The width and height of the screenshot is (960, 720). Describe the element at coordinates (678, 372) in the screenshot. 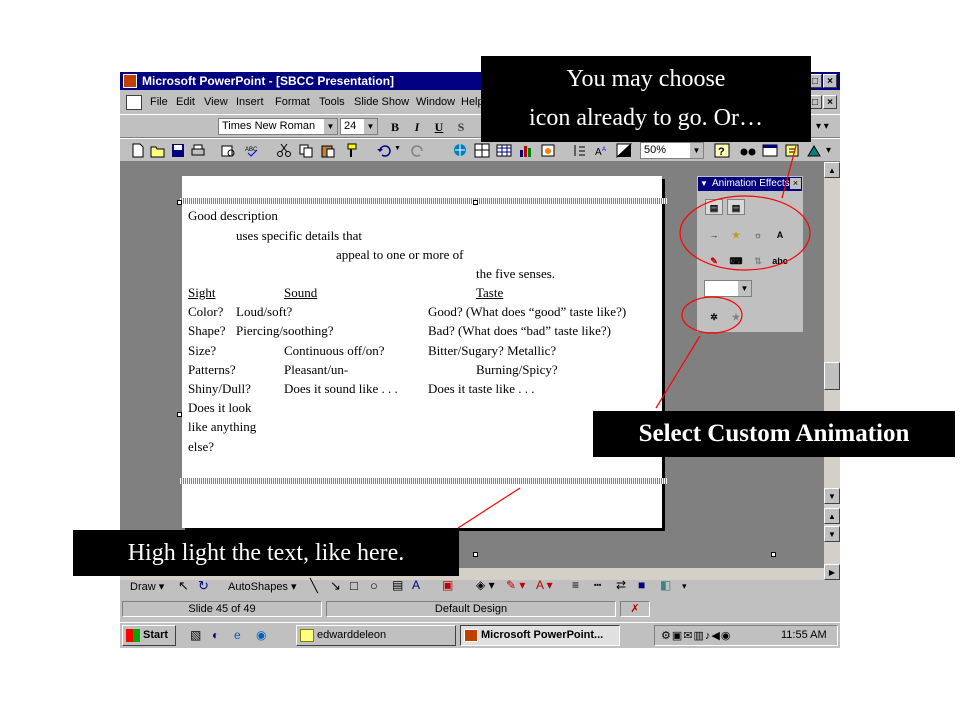

I see `annotation-arrow-right` at that location.